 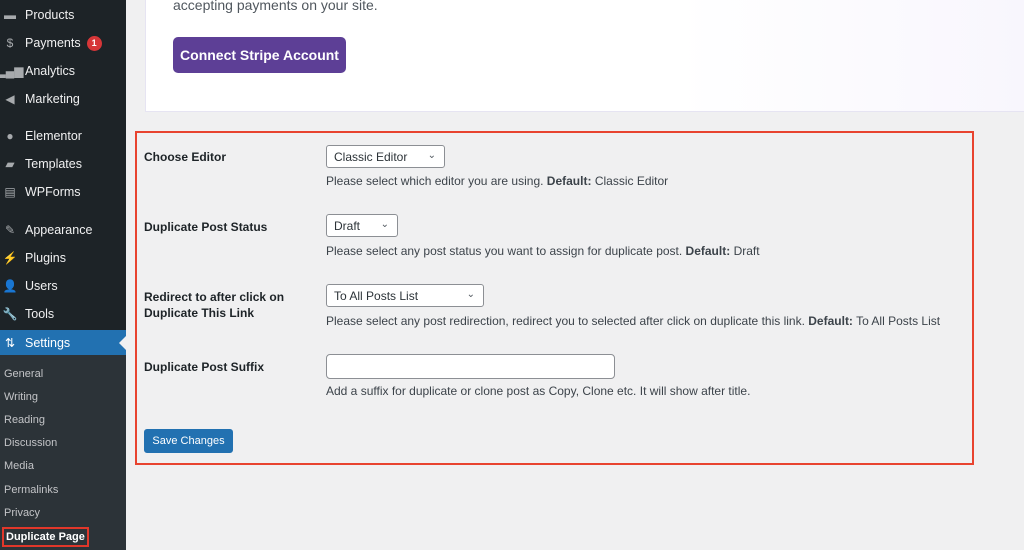 I want to click on form-icon: ▤, so click(x=10, y=192).